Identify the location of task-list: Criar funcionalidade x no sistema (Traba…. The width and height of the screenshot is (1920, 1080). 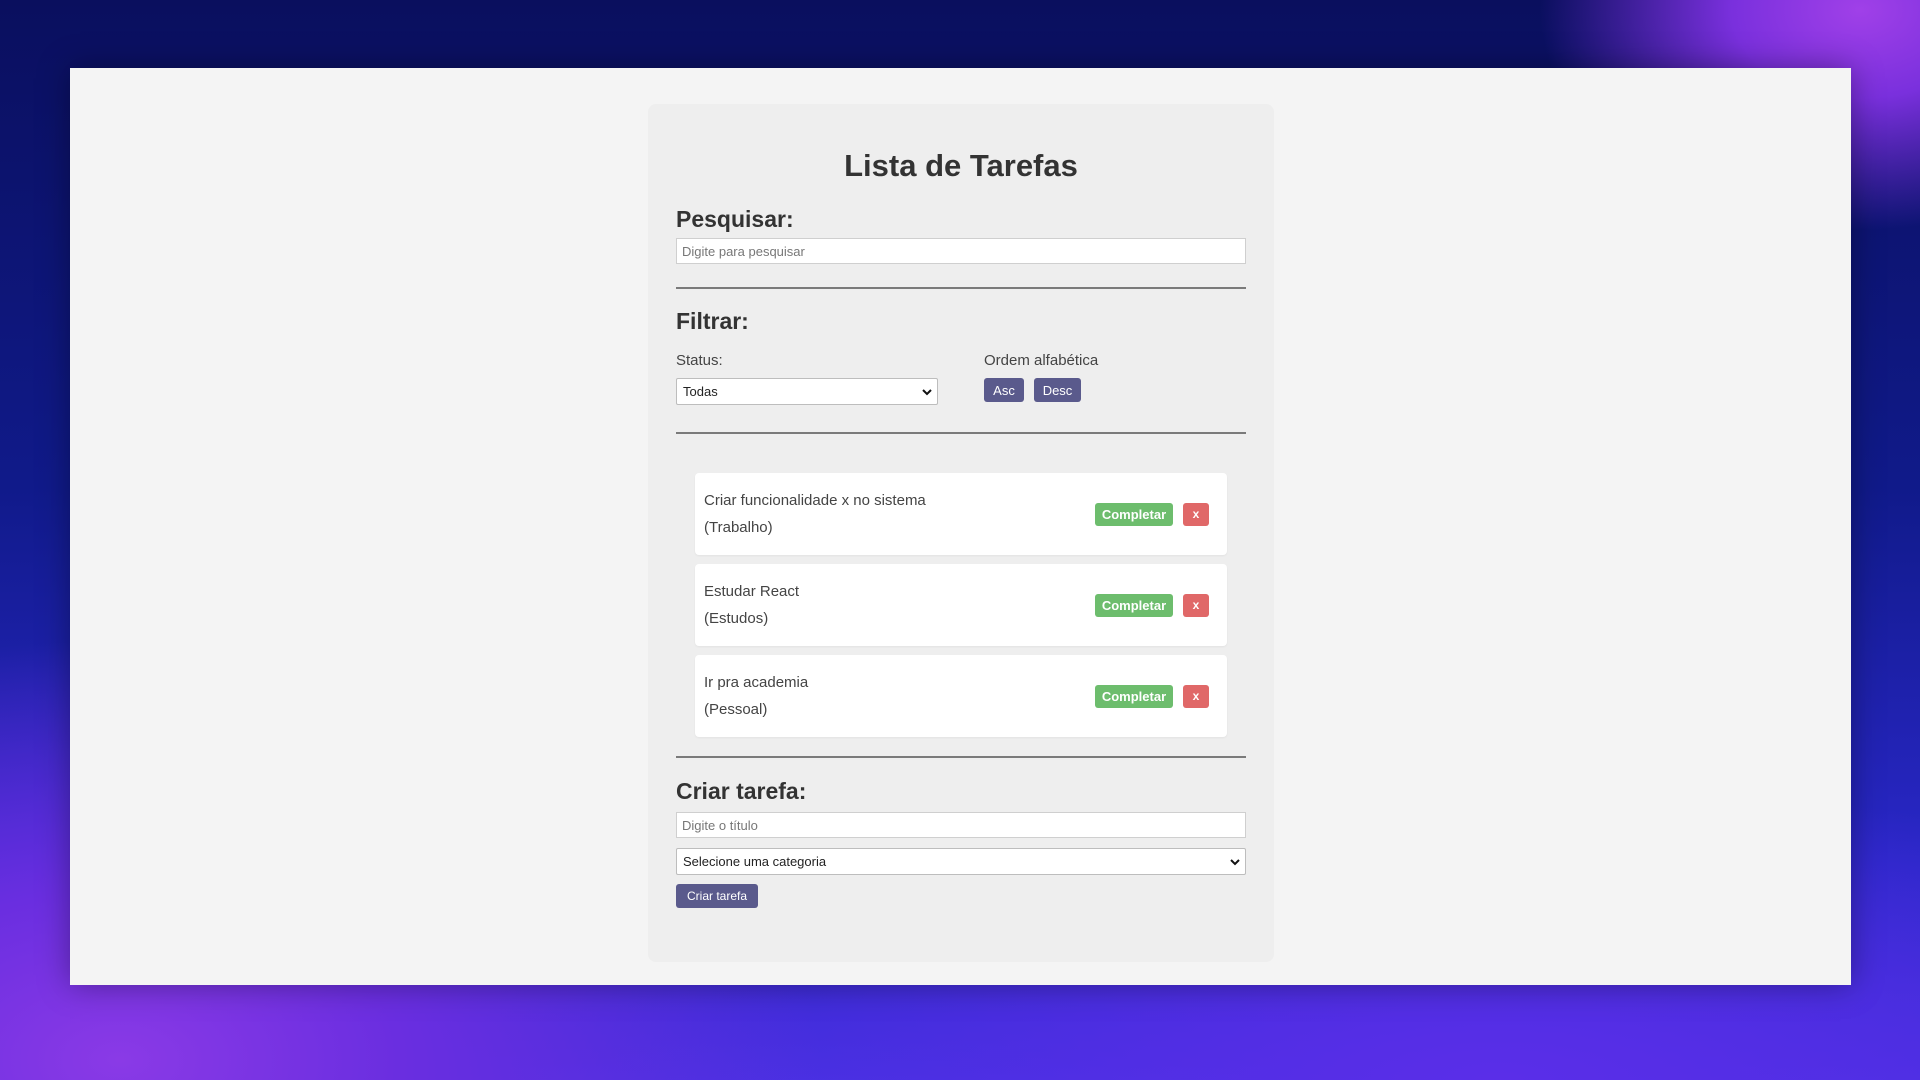
(961, 605).